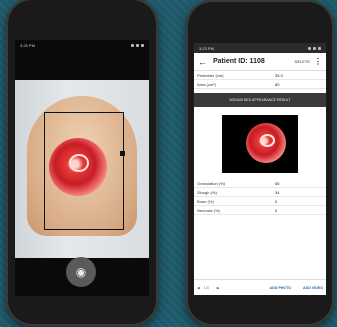 This screenshot has width=337, height=327. Describe the element at coordinates (84, 171) in the screenshot. I see `capture-frame` at that location.